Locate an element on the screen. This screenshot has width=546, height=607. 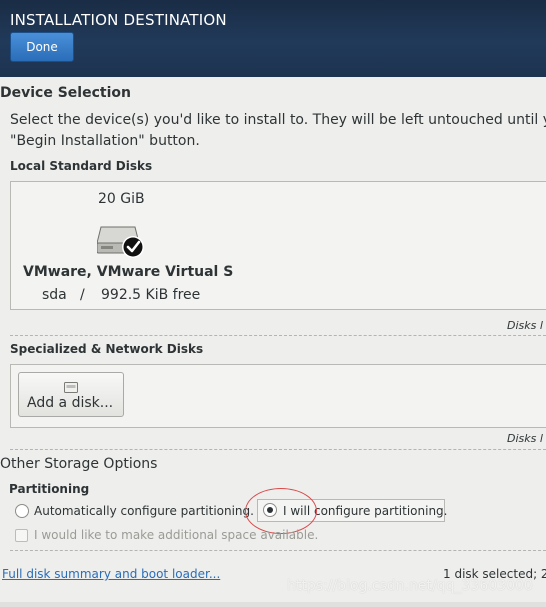
extra-space-checkbox is located at coordinates (21, 535).